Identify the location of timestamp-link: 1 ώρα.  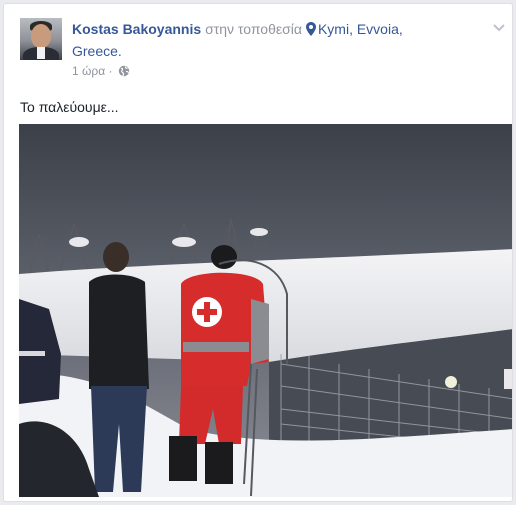
(88, 71).